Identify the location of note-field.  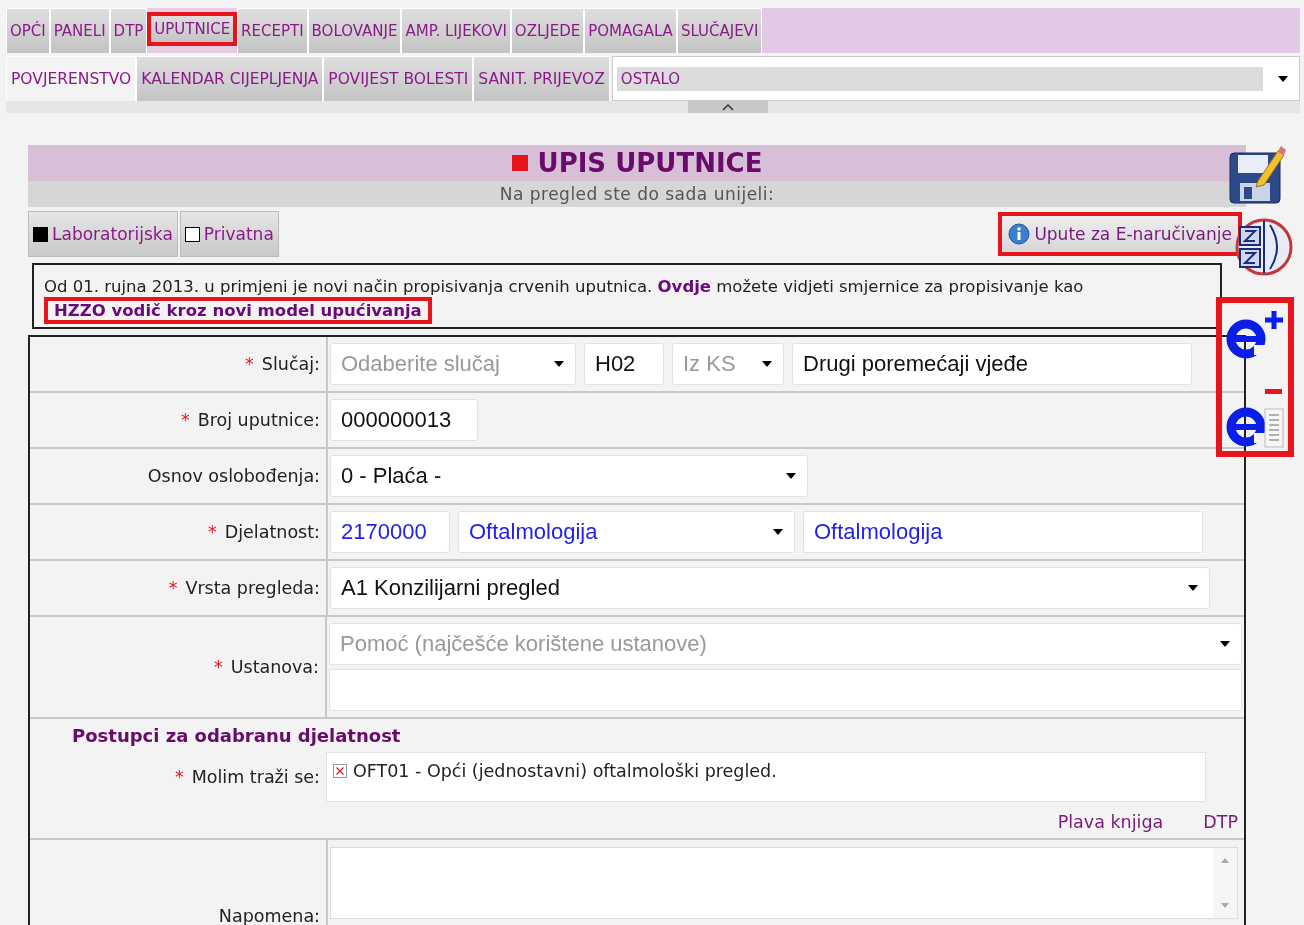
(784, 883).